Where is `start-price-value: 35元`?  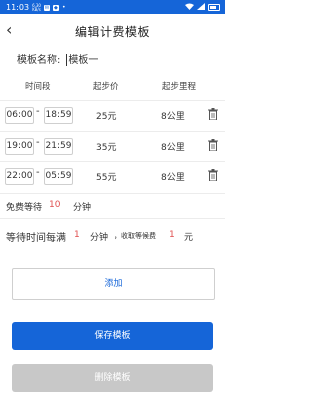 start-price-value: 35元 is located at coordinates (106, 148).